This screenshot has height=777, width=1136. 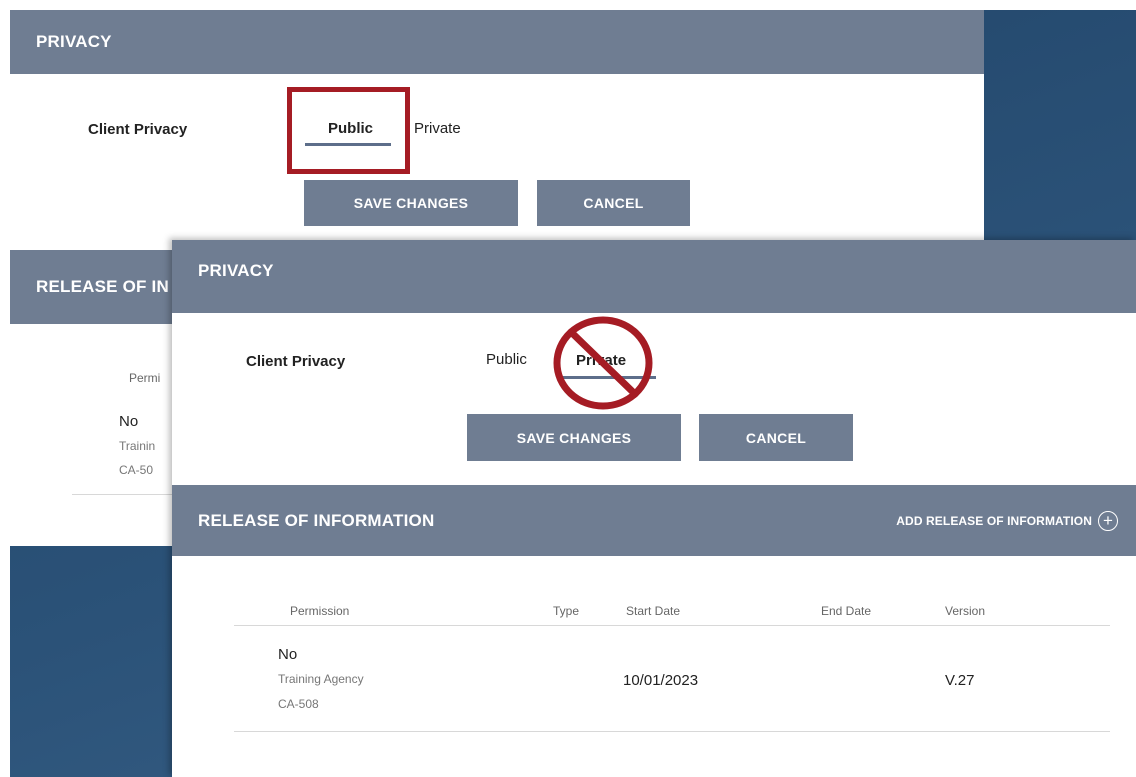 What do you see at coordinates (960, 680) in the screenshot?
I see `cell-version: V.27` at bounding box center [960, 680].